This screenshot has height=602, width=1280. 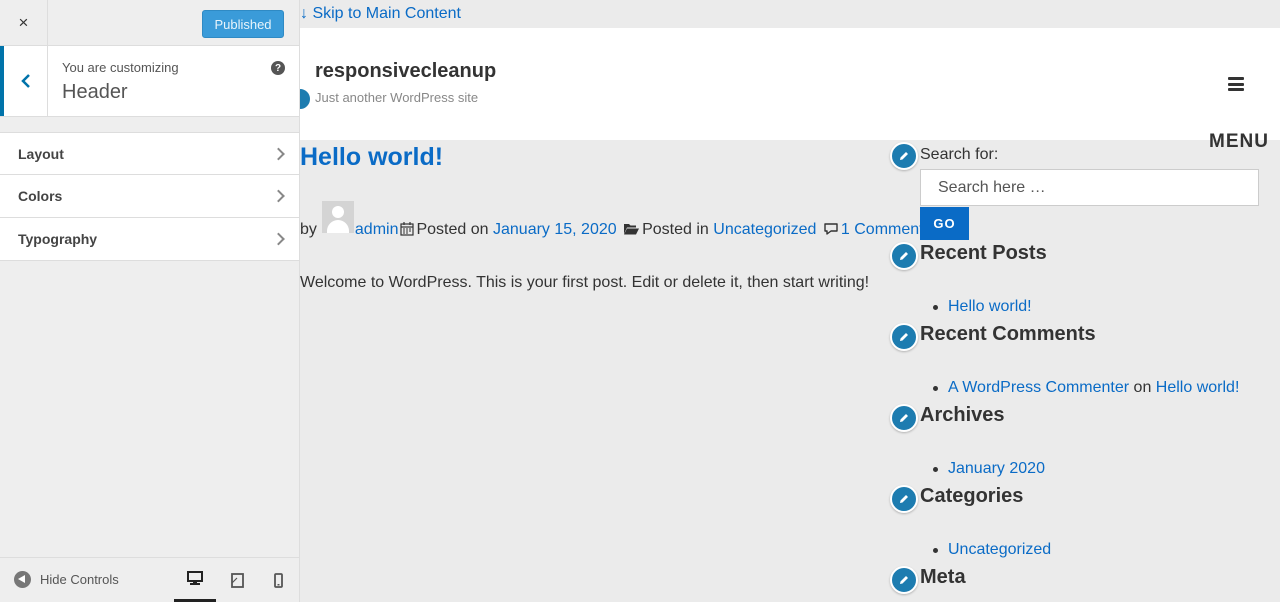 I want to click on list-item: Hello world!, so click(x=982, y=307).